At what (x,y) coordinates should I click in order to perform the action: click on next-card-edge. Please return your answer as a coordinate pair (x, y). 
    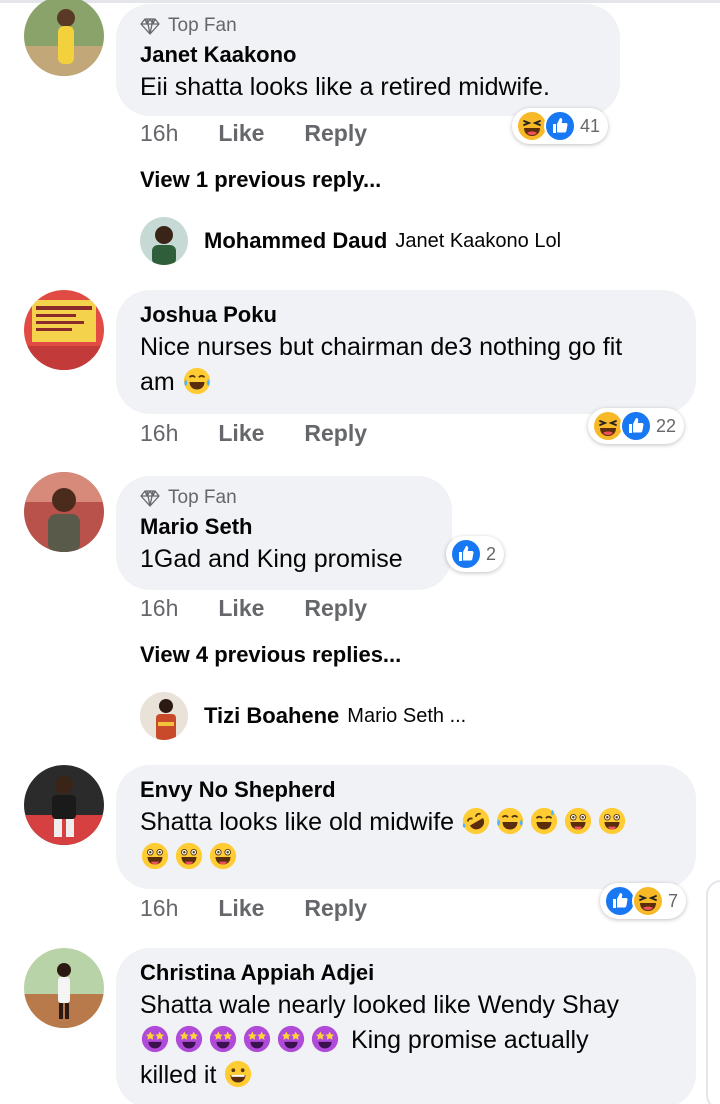
    Looking at the image, I should click on (713, 992).